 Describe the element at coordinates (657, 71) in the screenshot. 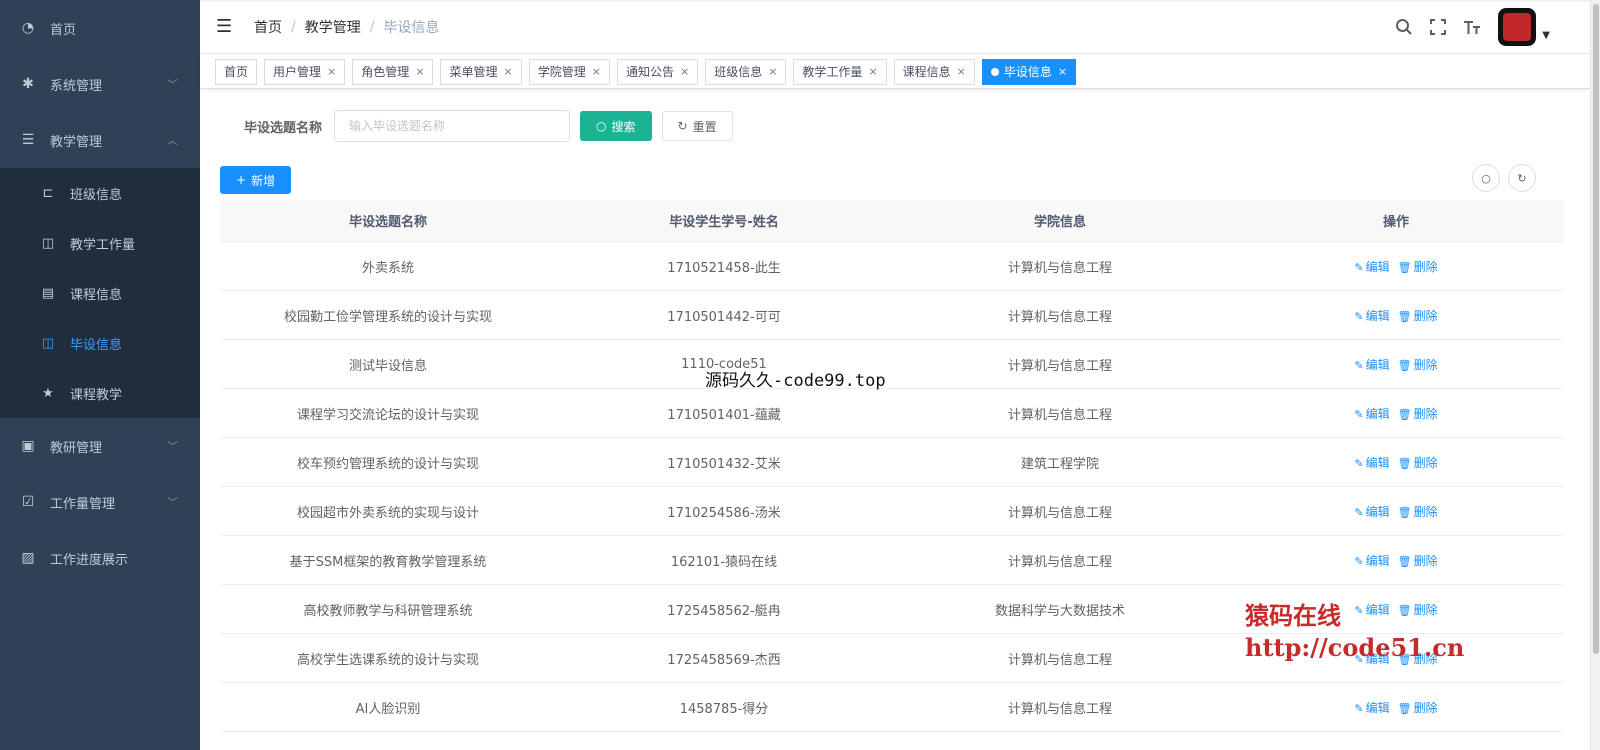

I see `tag-notice: 通知公告 ×` at that location.